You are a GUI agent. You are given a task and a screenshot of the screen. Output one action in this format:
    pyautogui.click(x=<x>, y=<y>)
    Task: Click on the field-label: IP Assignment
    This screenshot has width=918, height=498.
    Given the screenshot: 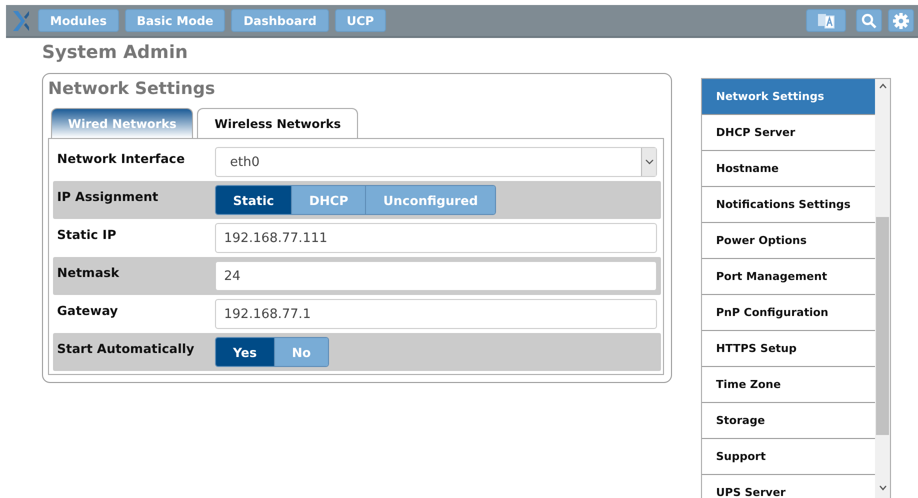 What is the action you would take?
    pyautogui.click(x=108, y=196)
    